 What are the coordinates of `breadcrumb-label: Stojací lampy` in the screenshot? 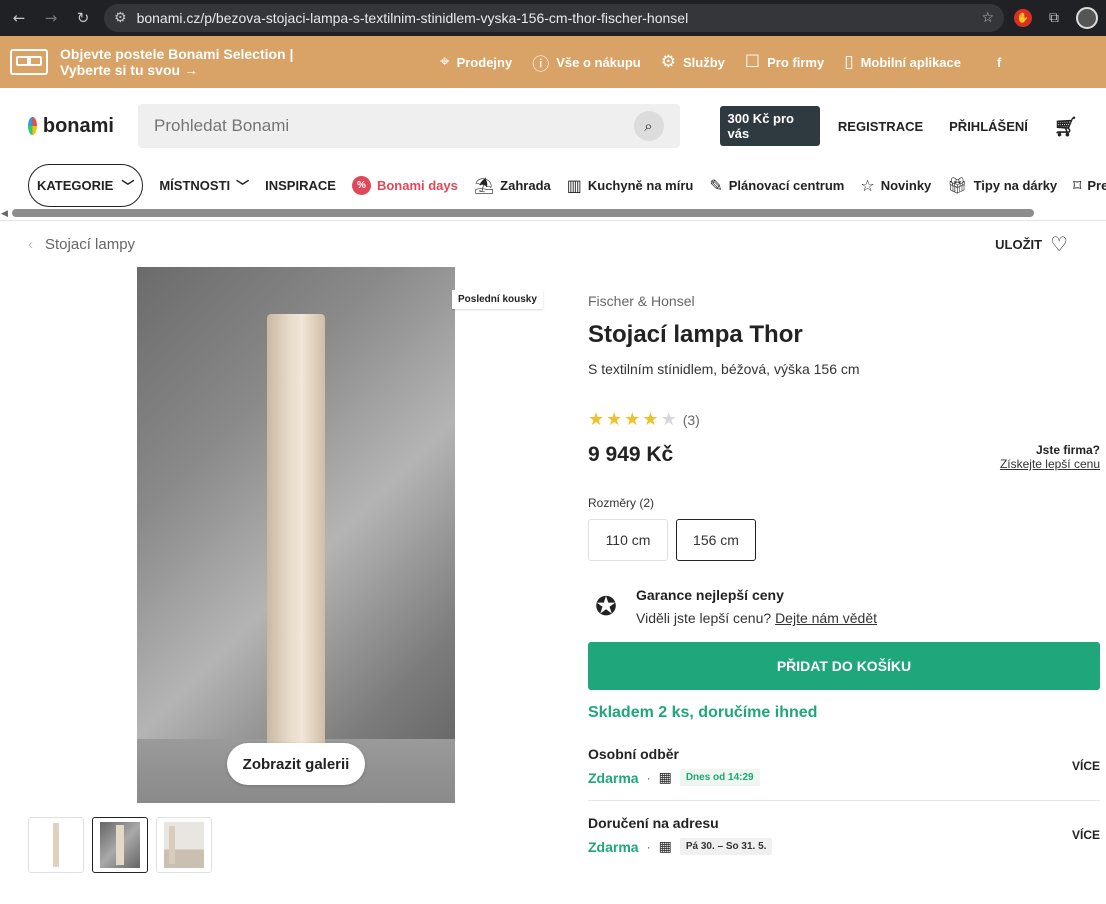 It's located at (90, 244).